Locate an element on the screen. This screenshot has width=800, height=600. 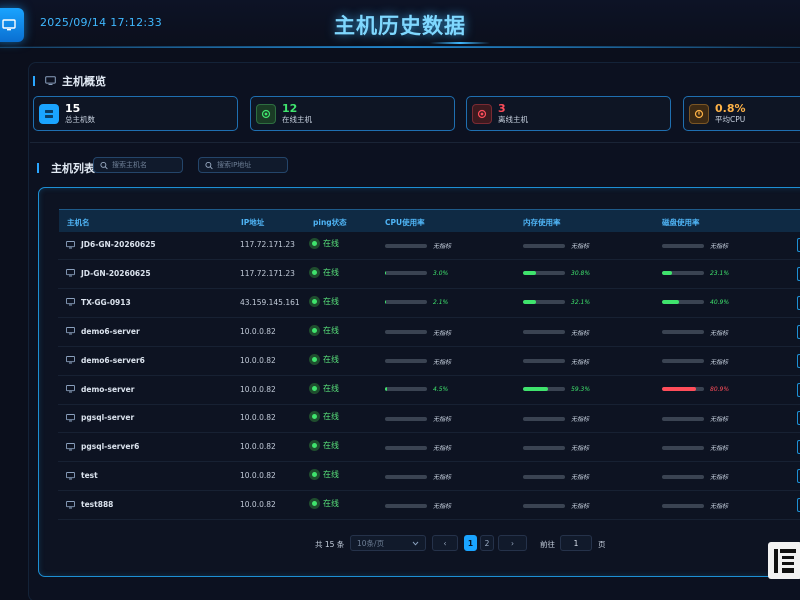
host-name: pgsql-server6 is located at coordinates (110, 446).